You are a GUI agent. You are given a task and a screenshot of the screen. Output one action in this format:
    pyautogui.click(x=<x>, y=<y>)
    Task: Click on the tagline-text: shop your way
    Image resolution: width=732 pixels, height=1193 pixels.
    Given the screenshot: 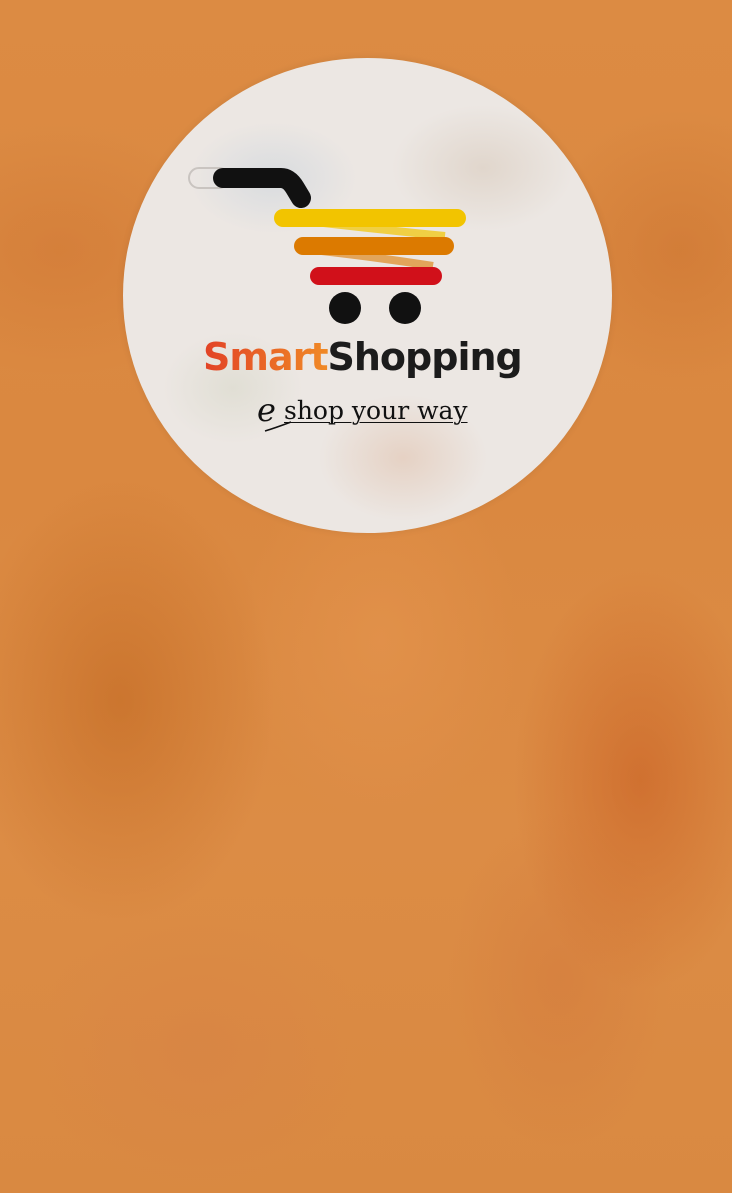 What is the action you would take?
    pyautogui.click(x=376, y=410)
    